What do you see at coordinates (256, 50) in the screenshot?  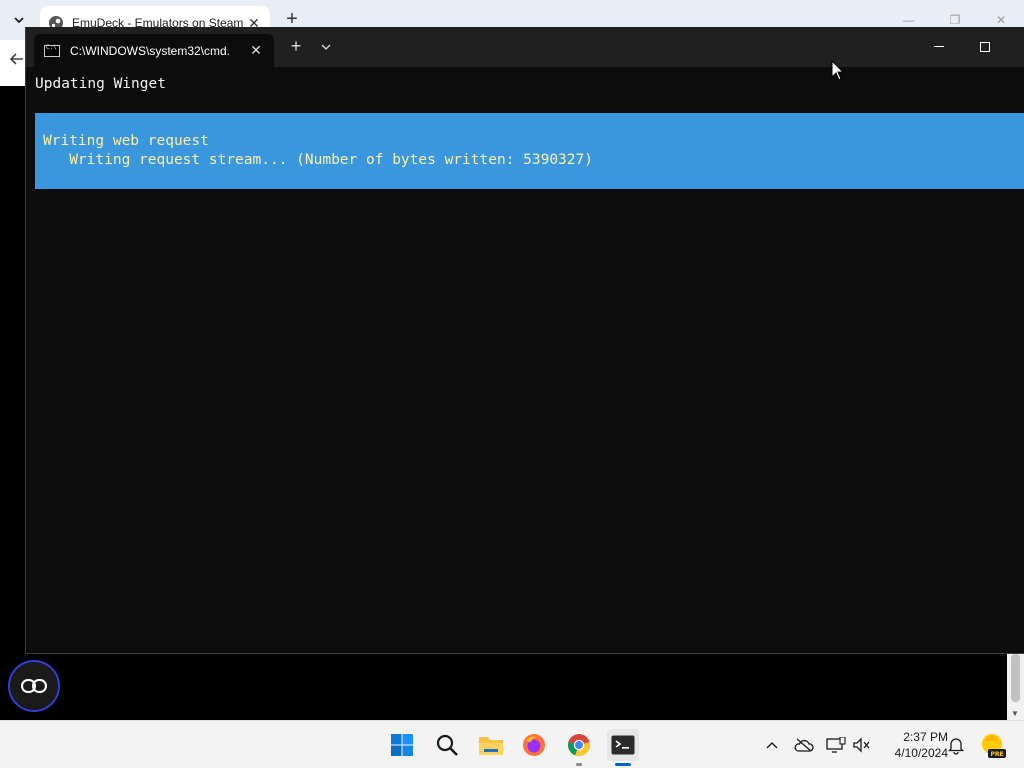 I see `close-icon: ✕` at bounding box center [256, 50].